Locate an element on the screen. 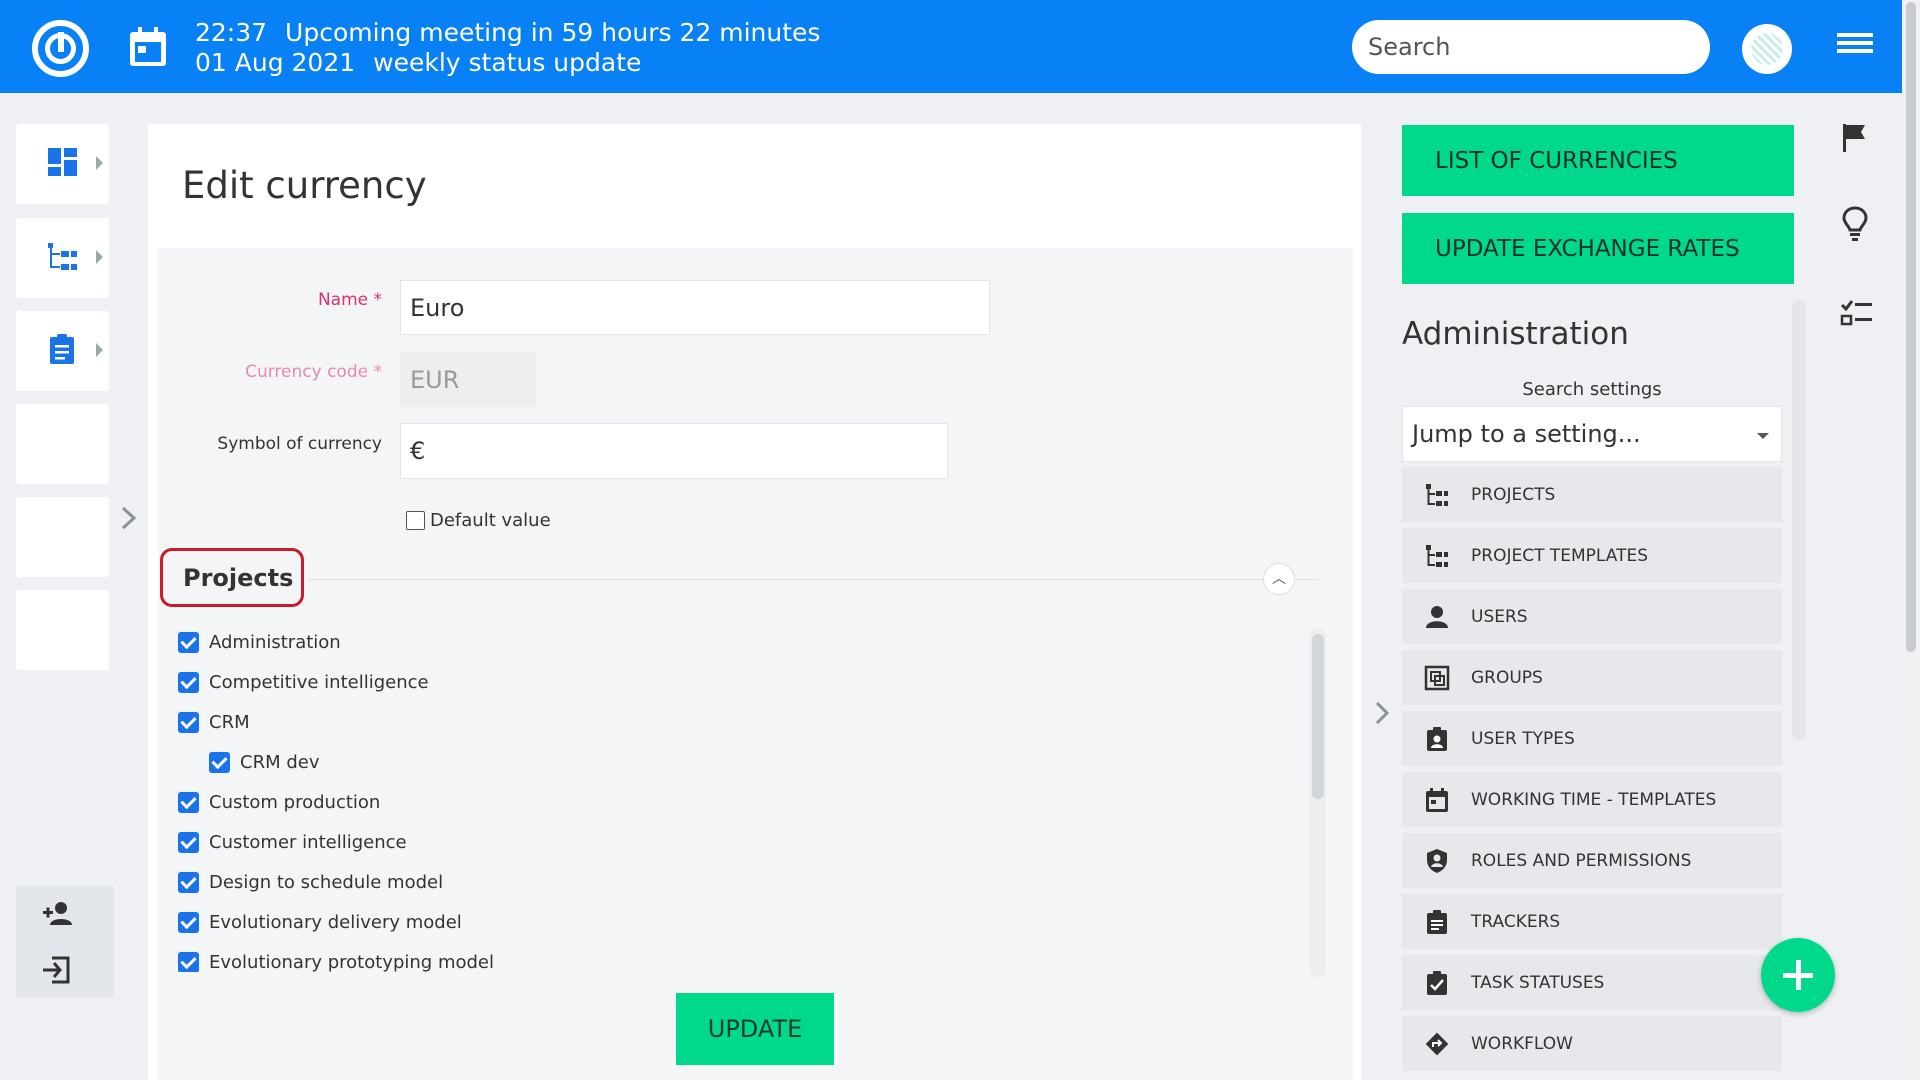 This screenshot has width=1920, height=1080. list-item: CRM dev is located at coordinates (264, 762).